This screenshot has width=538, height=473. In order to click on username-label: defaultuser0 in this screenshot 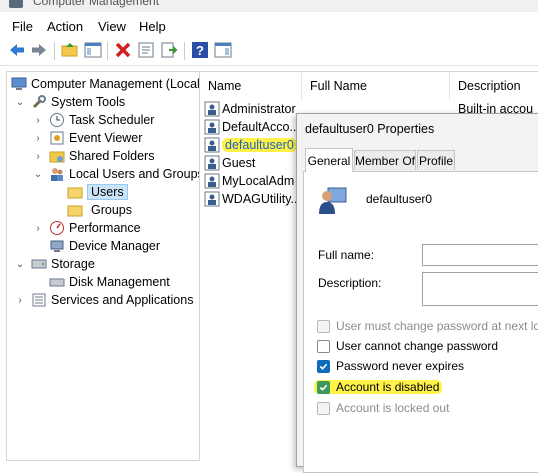, I will do `click(399, 199)`.